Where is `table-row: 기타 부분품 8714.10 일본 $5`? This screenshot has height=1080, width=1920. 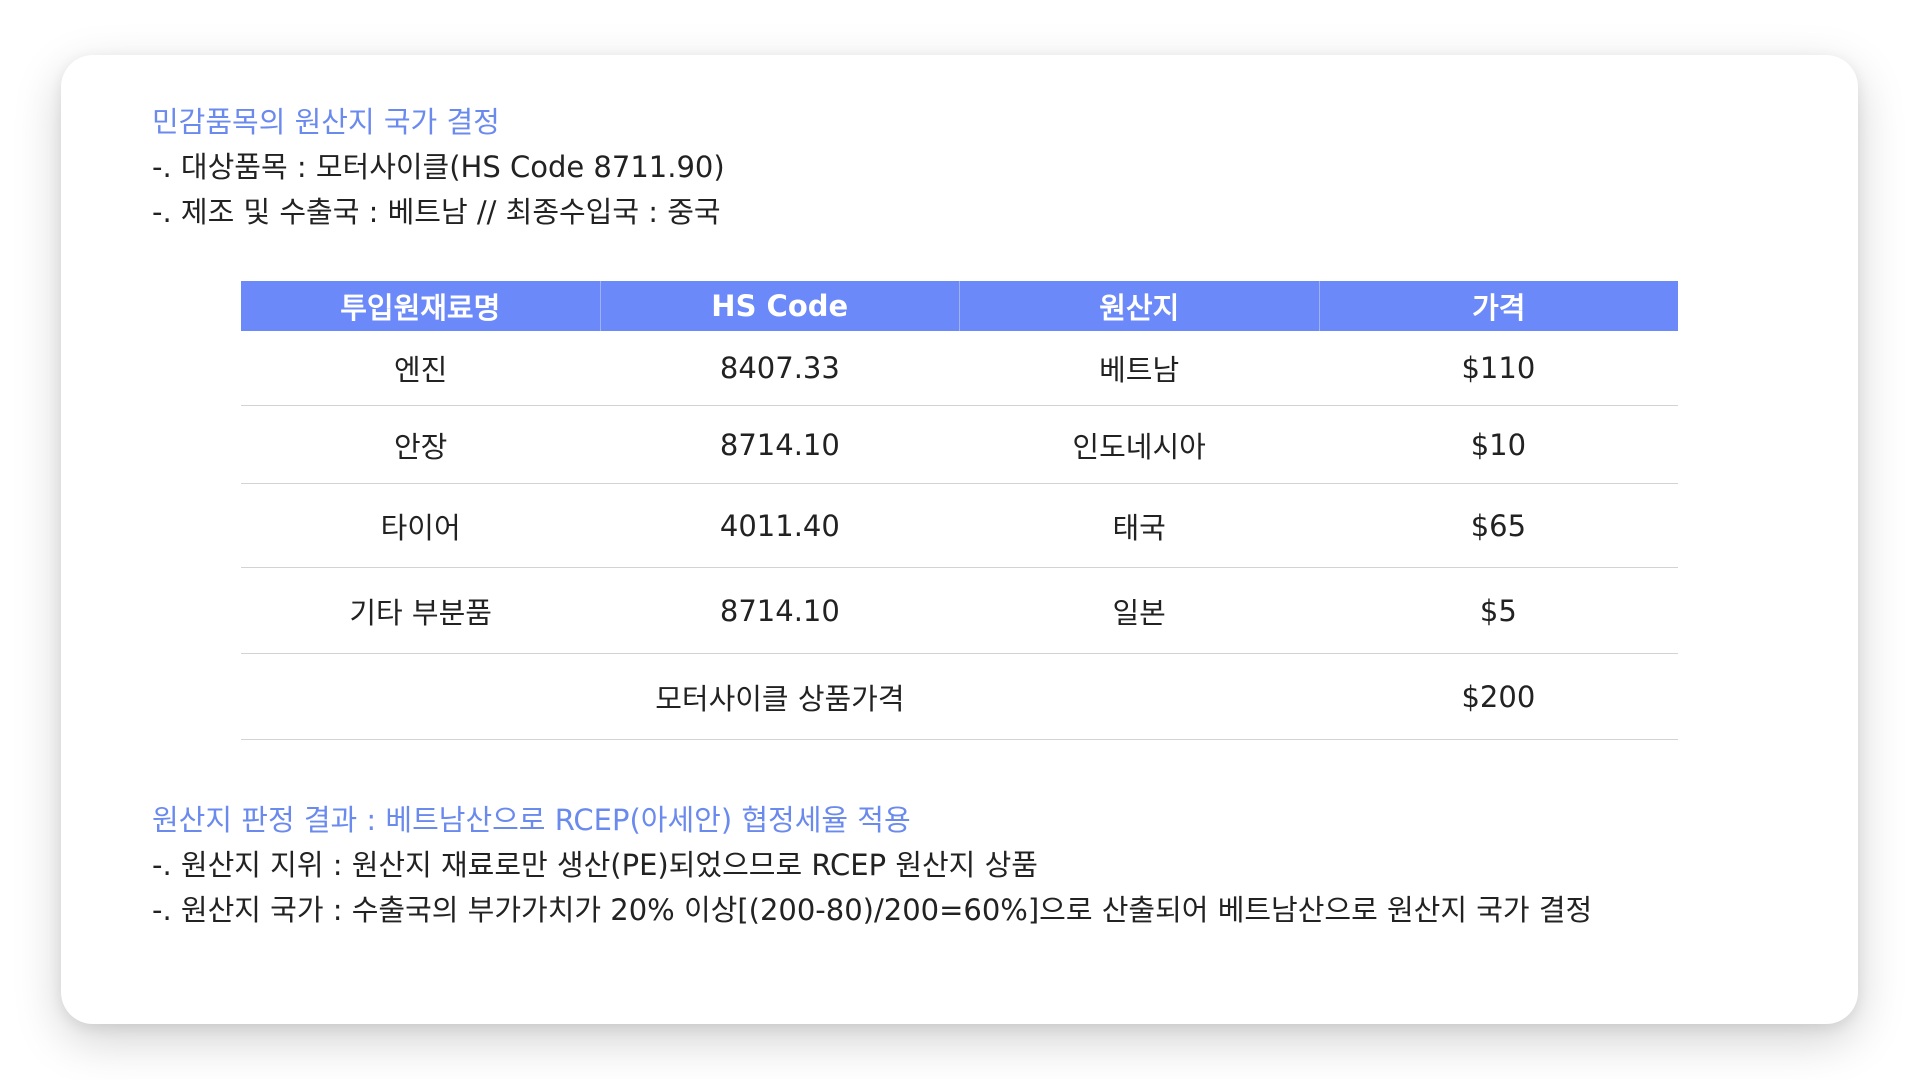 table-row: 기타 부분품 8714.10 일본 $5 is located at coordinates (959, 611).